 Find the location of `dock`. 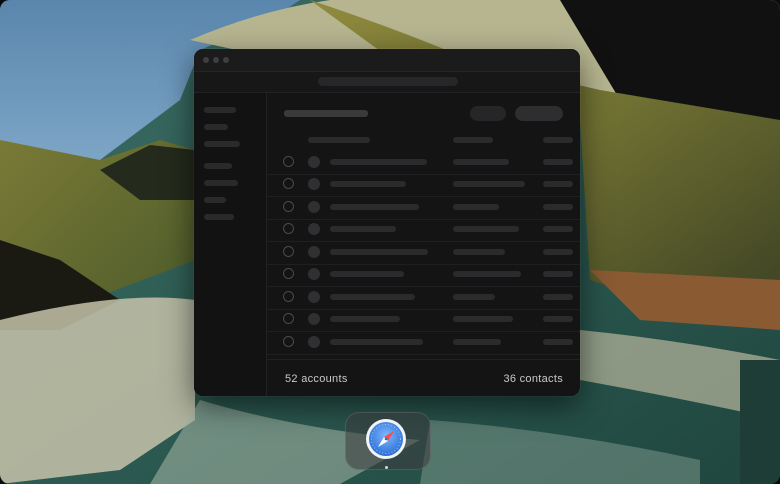

dock is located at coordinates (388, 441).